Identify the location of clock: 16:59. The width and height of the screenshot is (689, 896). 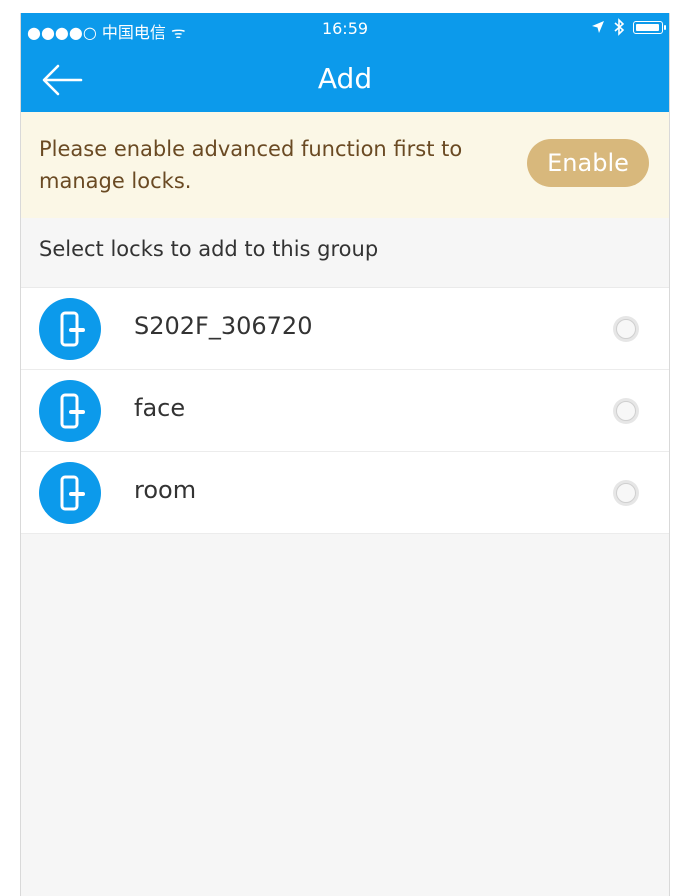
(345, 28).